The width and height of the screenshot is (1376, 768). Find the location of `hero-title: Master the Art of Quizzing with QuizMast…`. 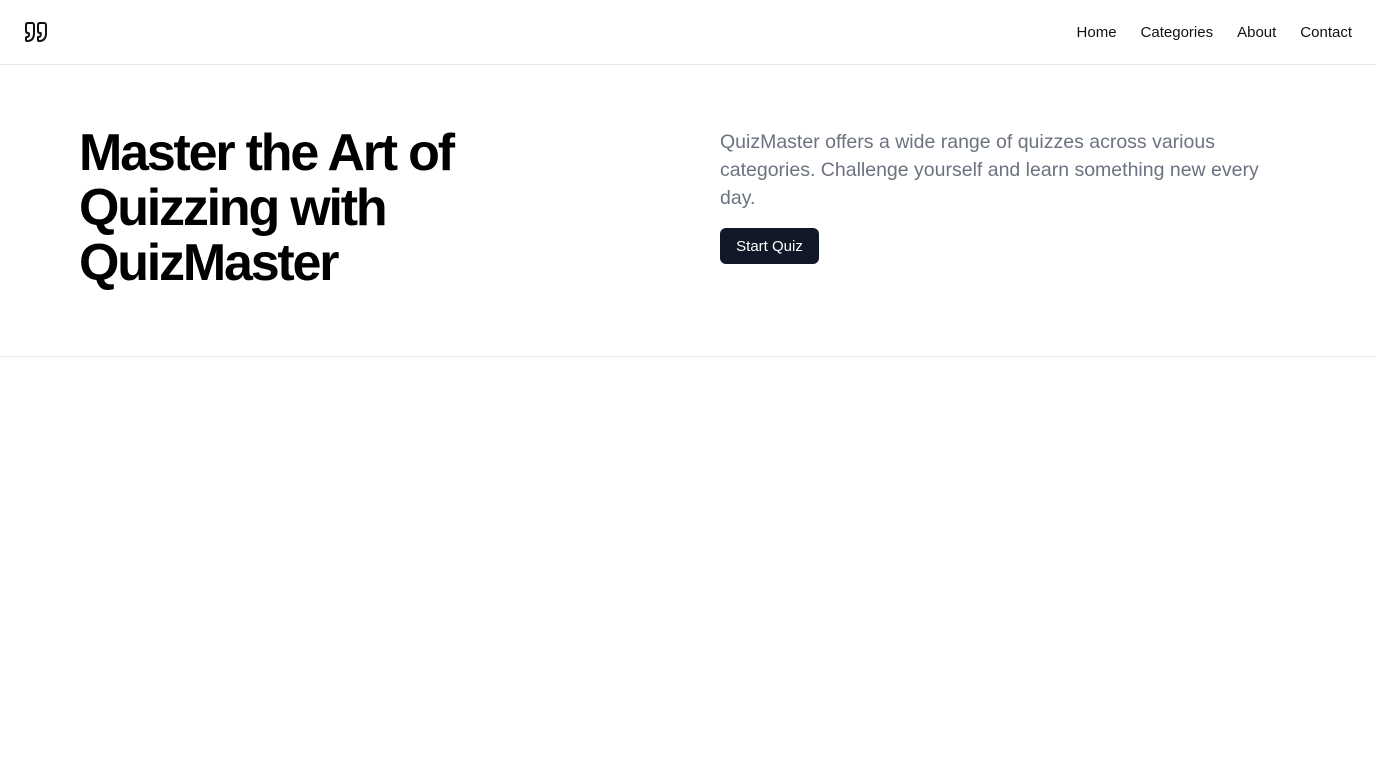

hero-title: Master the Art of Quizzing with QuizMast… is located at coordinates (267, 208).